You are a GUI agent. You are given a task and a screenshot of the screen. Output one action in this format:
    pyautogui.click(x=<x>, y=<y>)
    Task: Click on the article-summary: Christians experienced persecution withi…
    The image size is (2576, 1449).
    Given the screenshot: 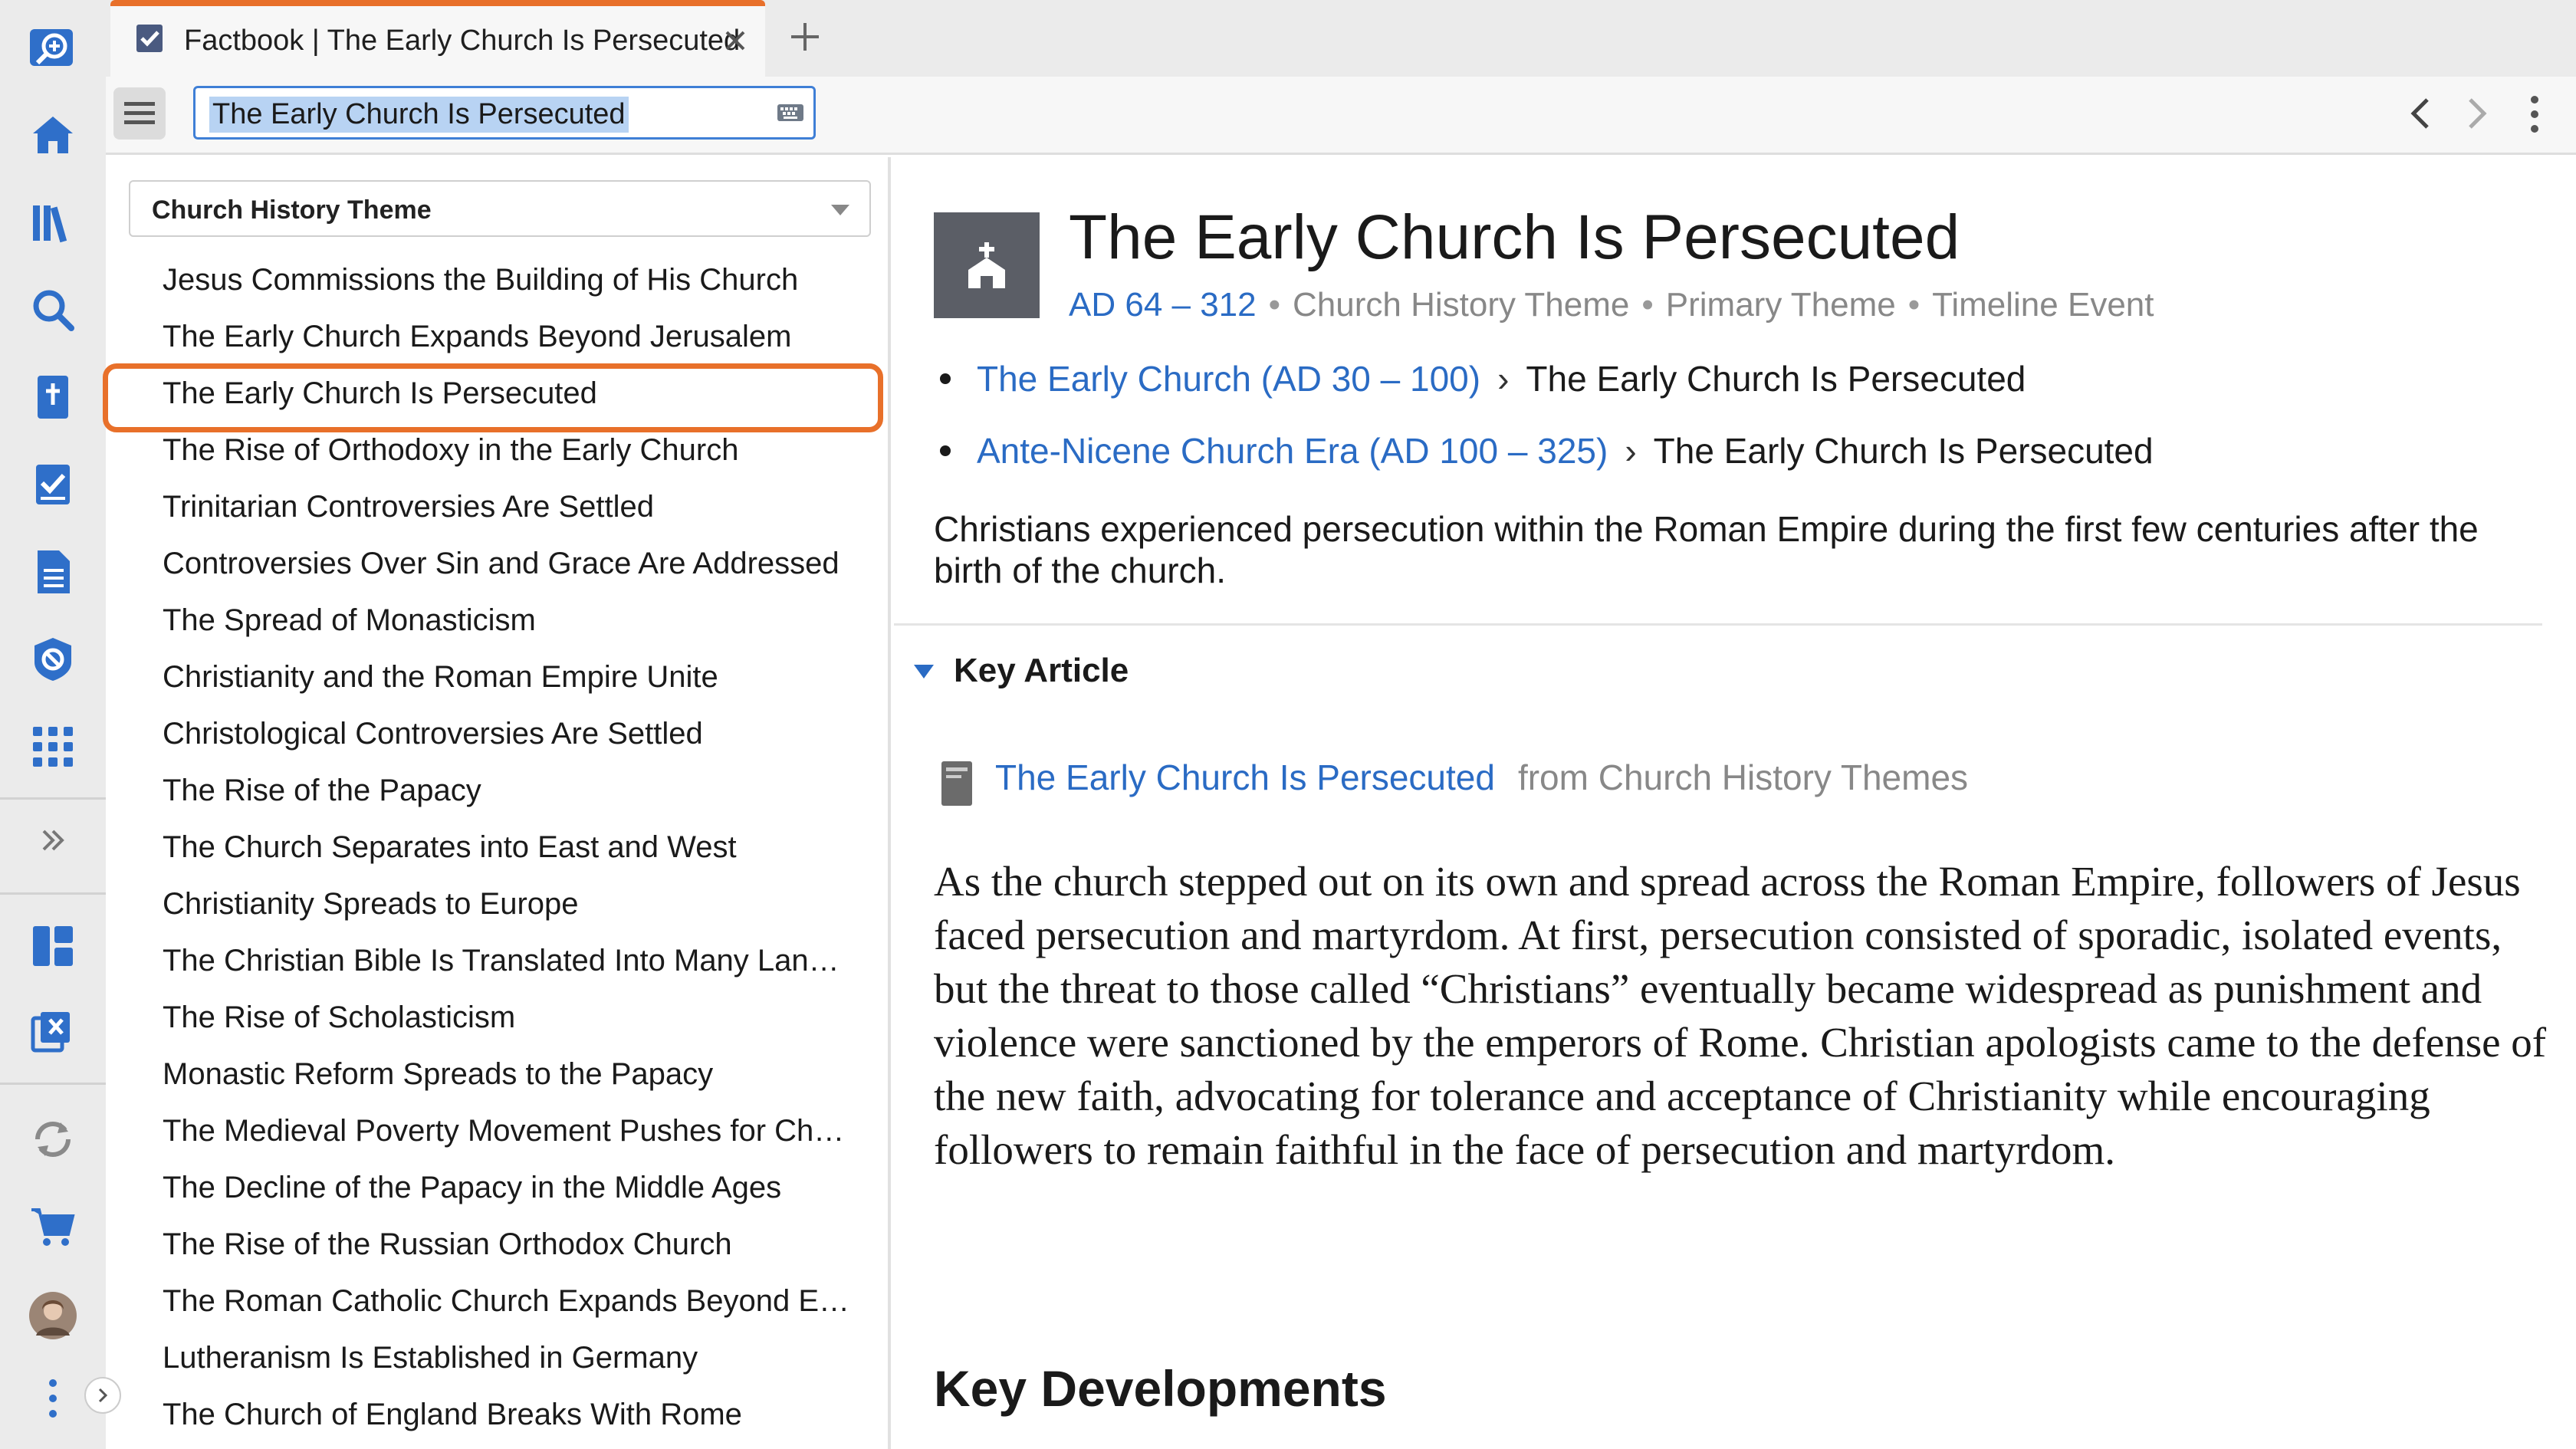 What is the action you would take?
    pyautogui.click(x=1707, y=549)
    